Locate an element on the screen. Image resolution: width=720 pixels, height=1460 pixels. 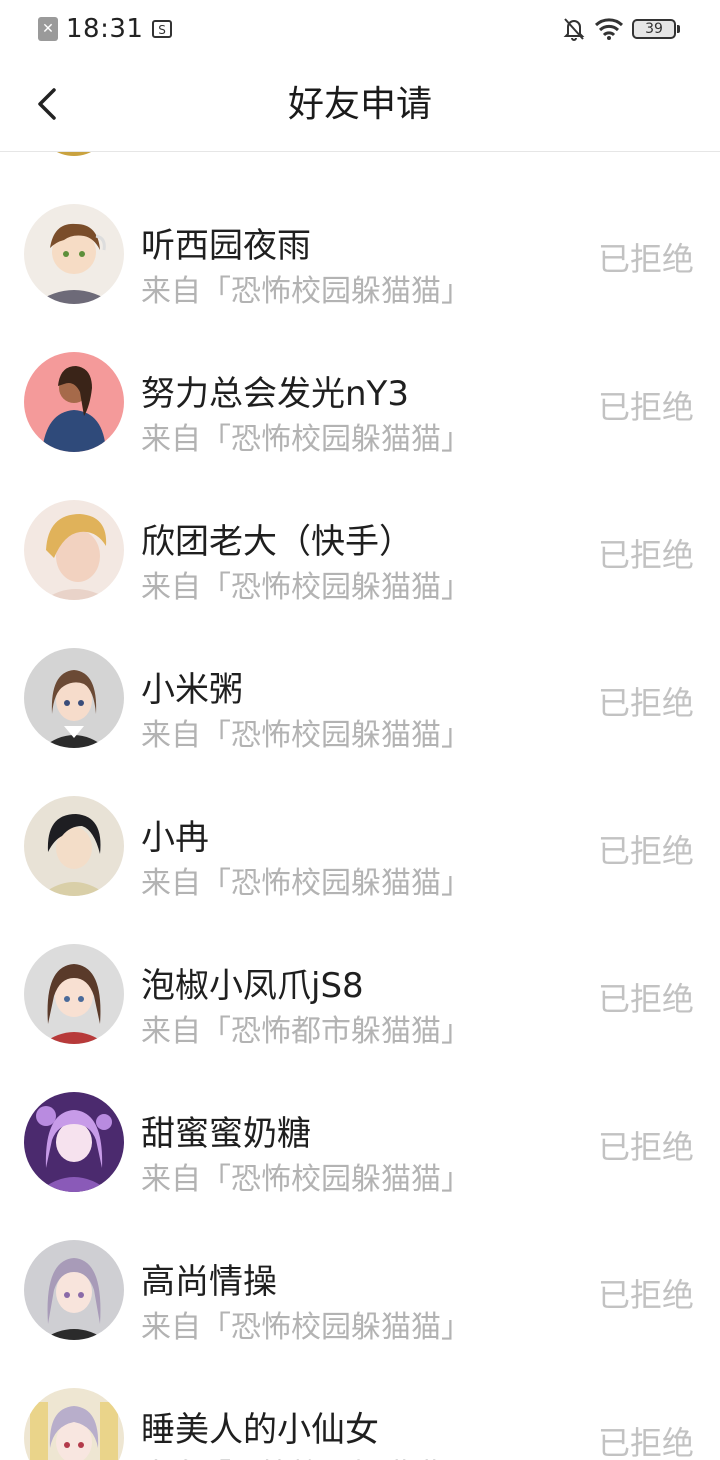
list-item: 努力总会发光nY3 来自「恐怖校园躲猫猫」 已拒绝 is located at coordinates (360, 402).